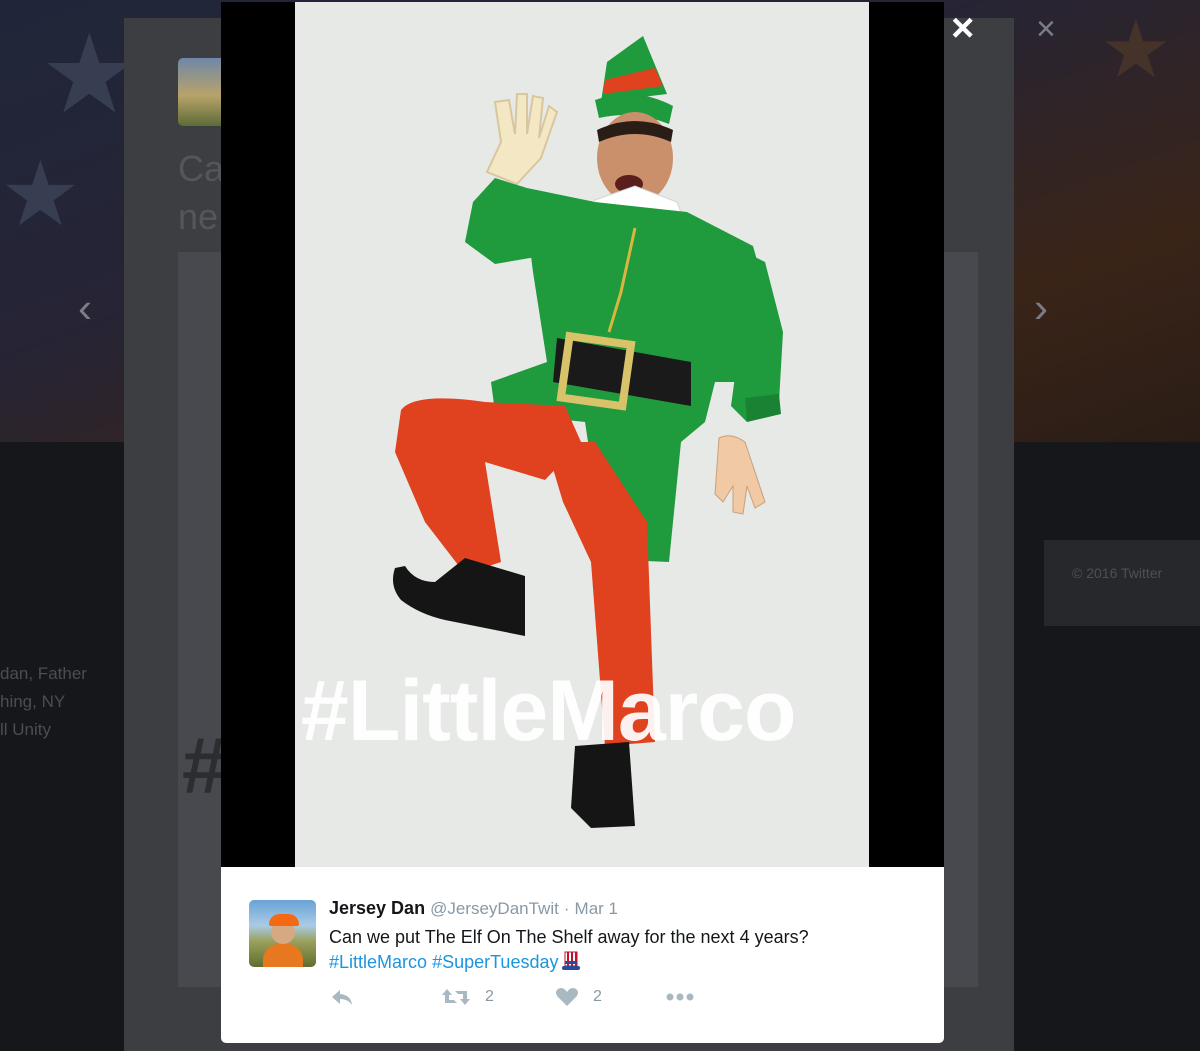  I want to click on retweet-icon, so click(456, 997).